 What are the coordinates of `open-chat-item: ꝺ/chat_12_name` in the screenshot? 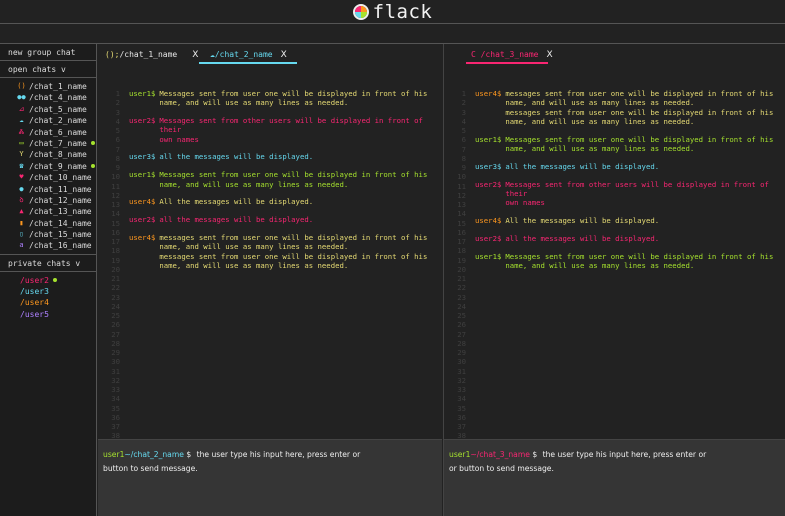 It's located at (48, 200).